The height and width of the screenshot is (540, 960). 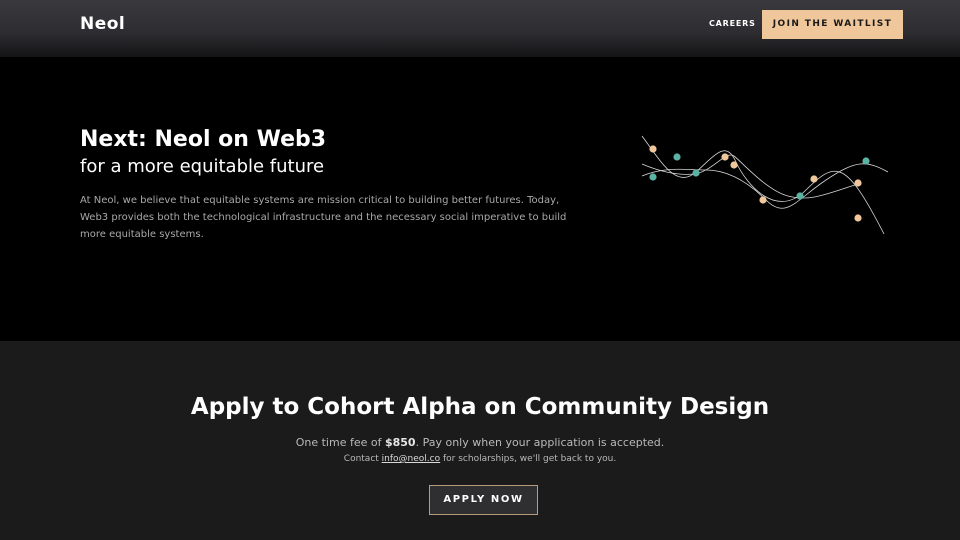 I want to click on apply-now-button: APPLY NOW, so click(x=483, y=500).